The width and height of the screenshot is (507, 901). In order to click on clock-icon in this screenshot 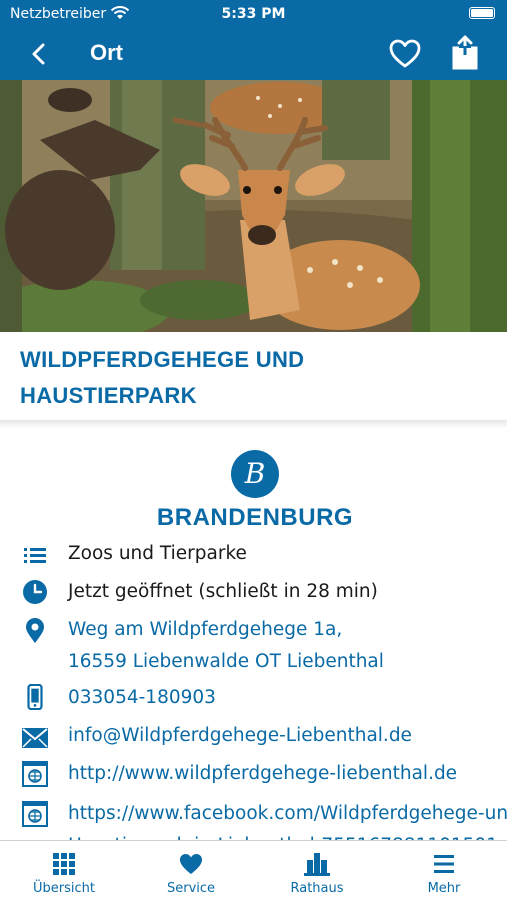, I will do `click(35, 592)`.